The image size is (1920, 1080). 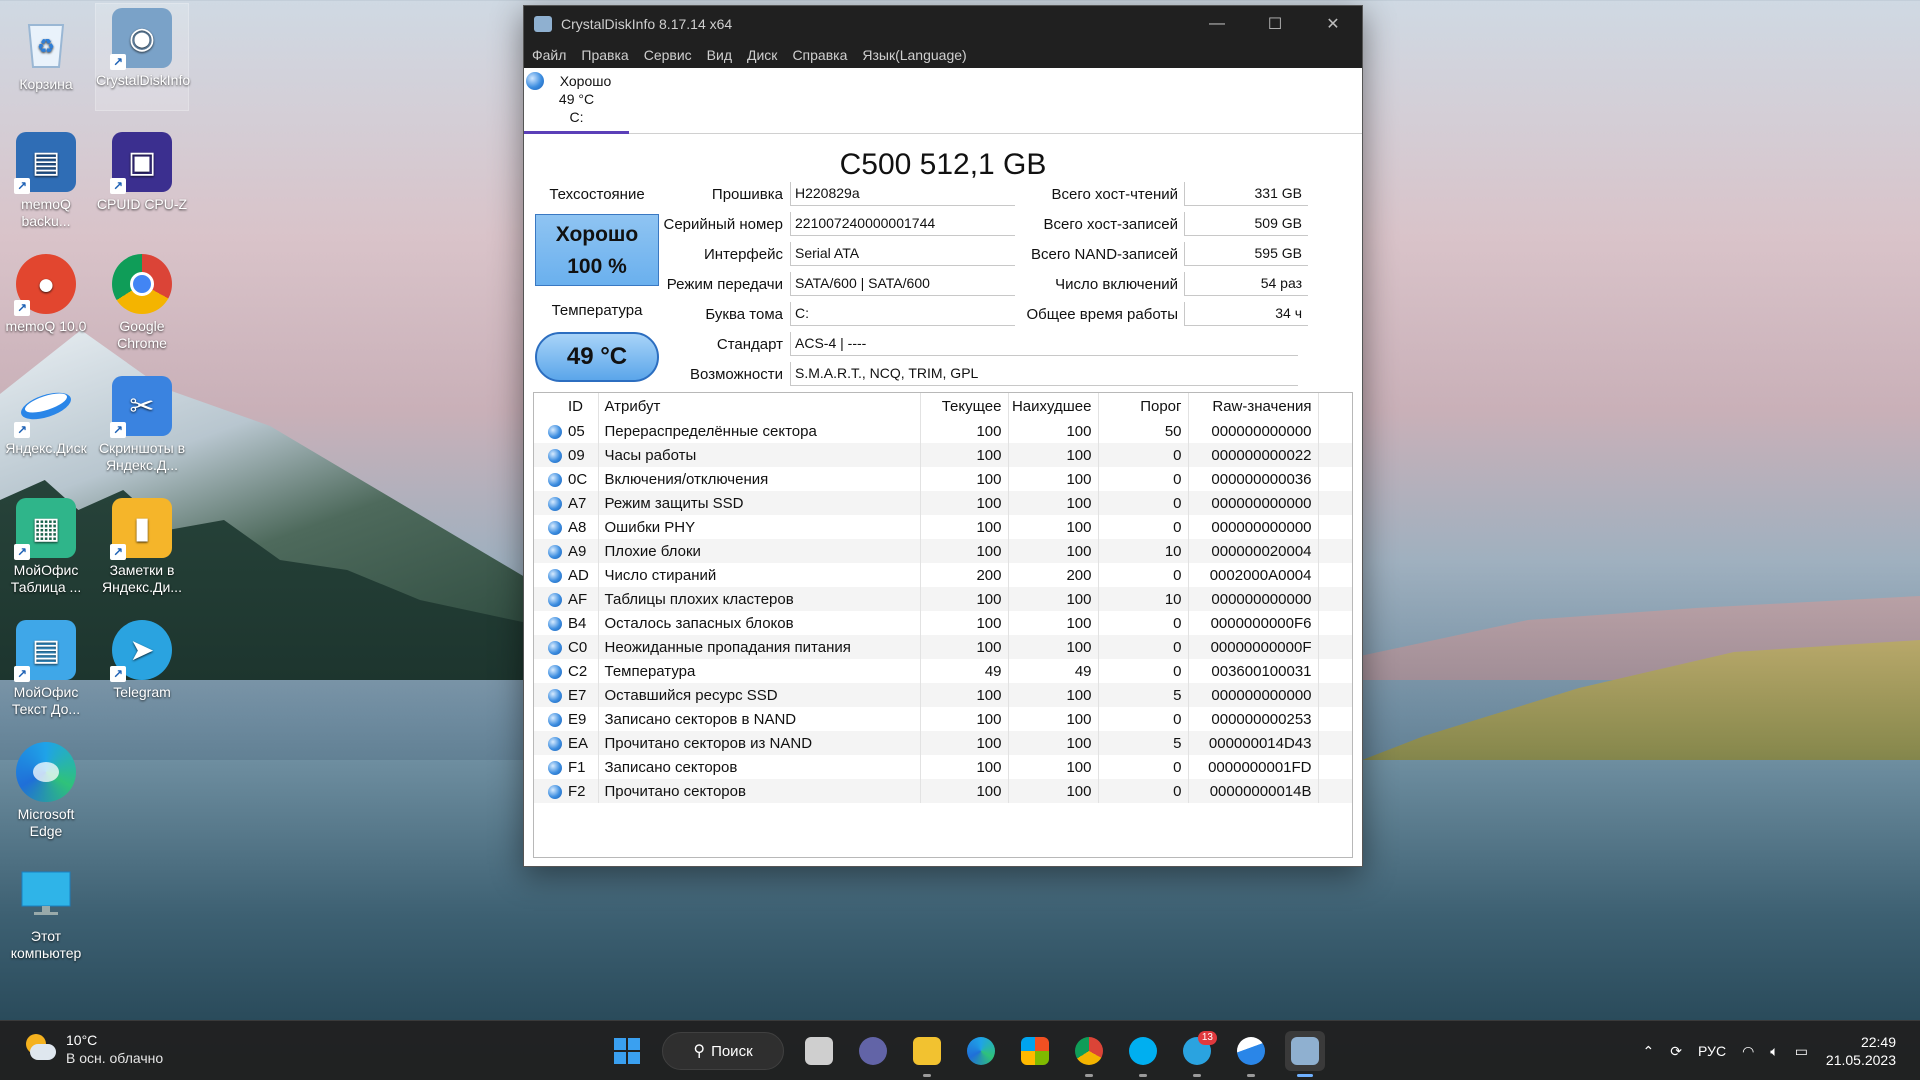 What do you see at coordinates (1748, 1051) in the screenshot?
I see `wifi-icon: ◠` at bounding box center [1748, 1051].